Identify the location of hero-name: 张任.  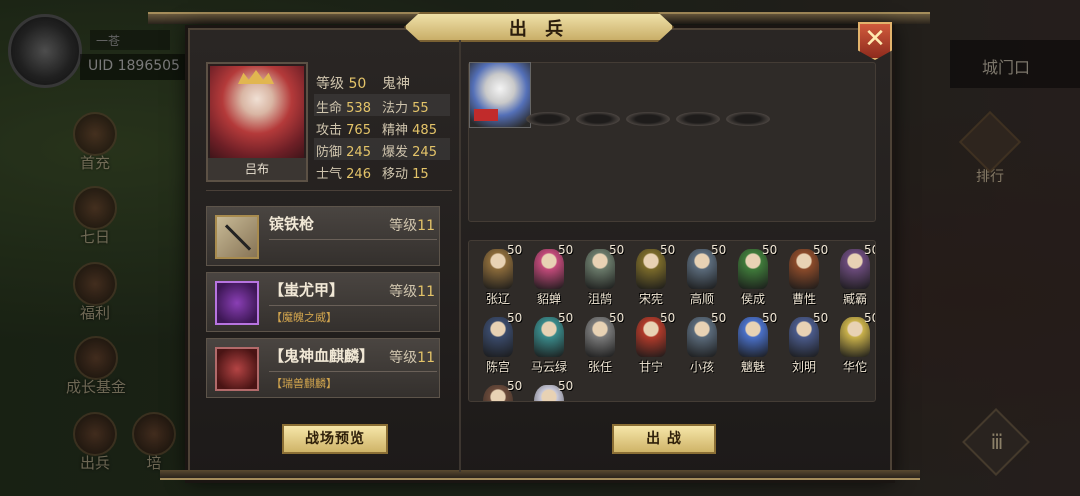
(599, 367).